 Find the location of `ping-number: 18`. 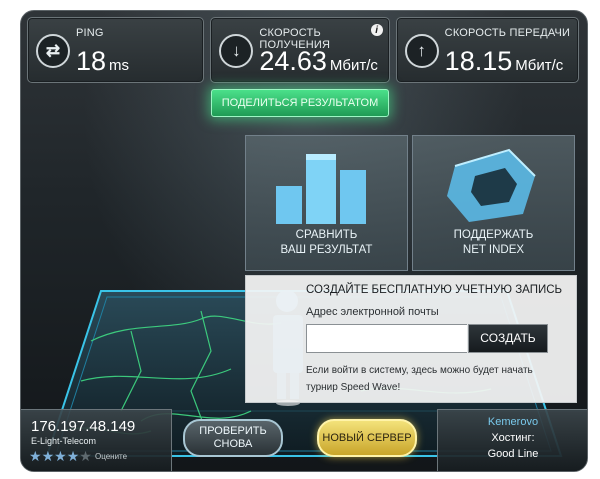

ping-number: 18 is located at coordinates (91, 61).